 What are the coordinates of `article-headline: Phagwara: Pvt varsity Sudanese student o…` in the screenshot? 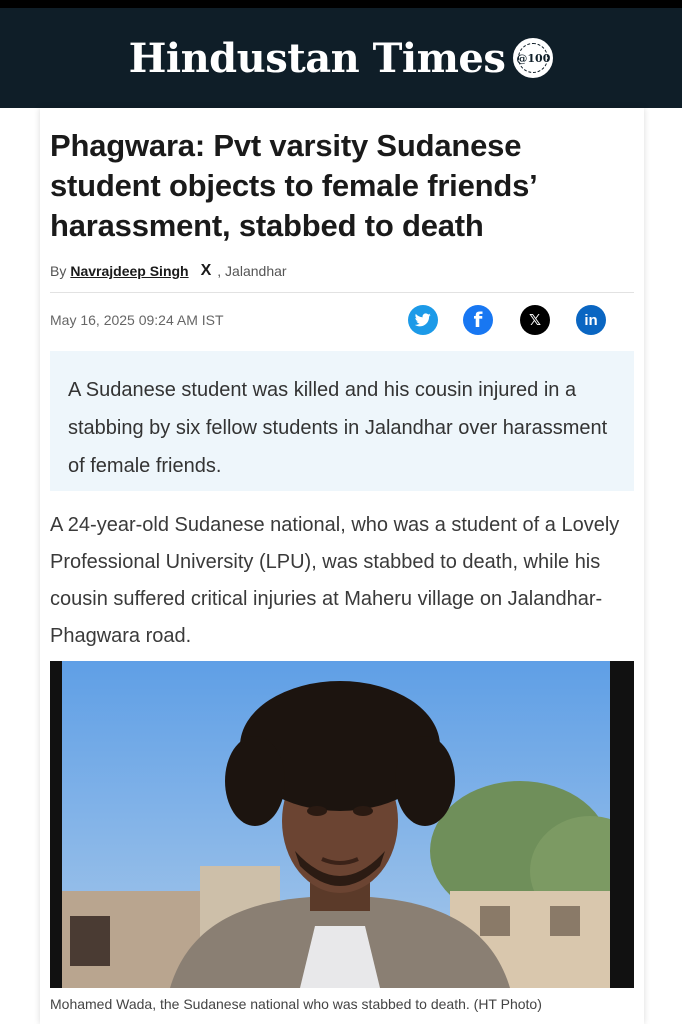 It's located at (293, 185).